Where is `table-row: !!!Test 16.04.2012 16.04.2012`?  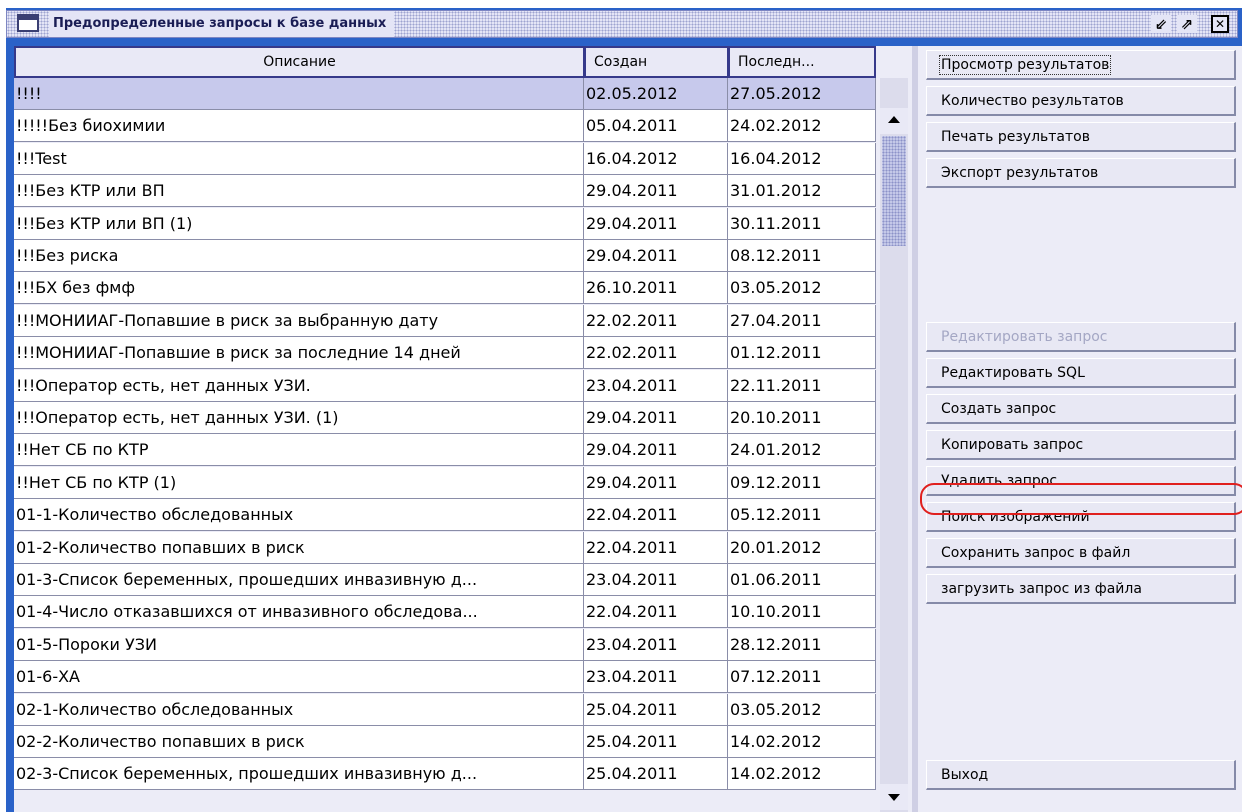
table-row: !!!Test 16.04.2012 16.04.2012 is located at coordinates (445, 158).